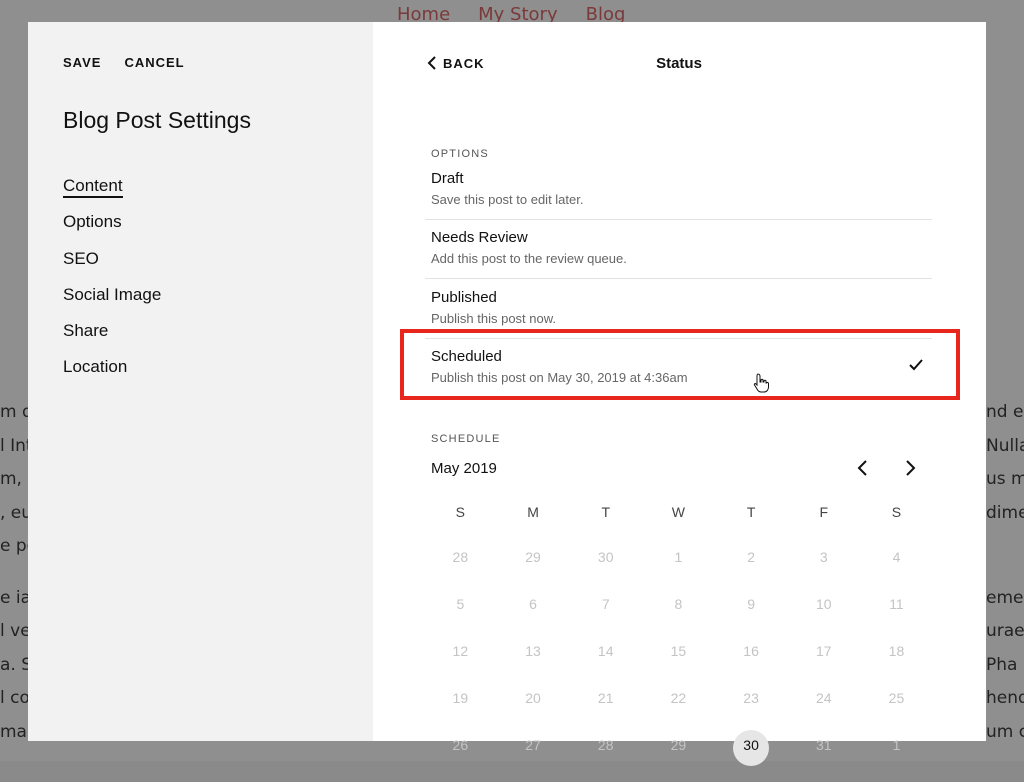  What do you see at coordinates (112, 337) in the screenshot?
I see `nav-item-share: Share` at bounding box center [112, 337].